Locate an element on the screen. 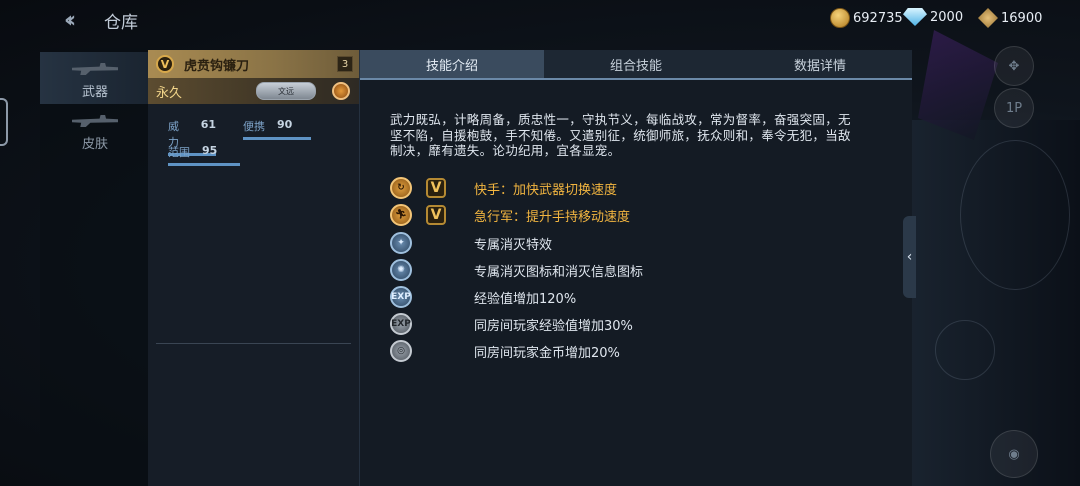  stat-range: 范围 95 is located at coordinates (204, 155).